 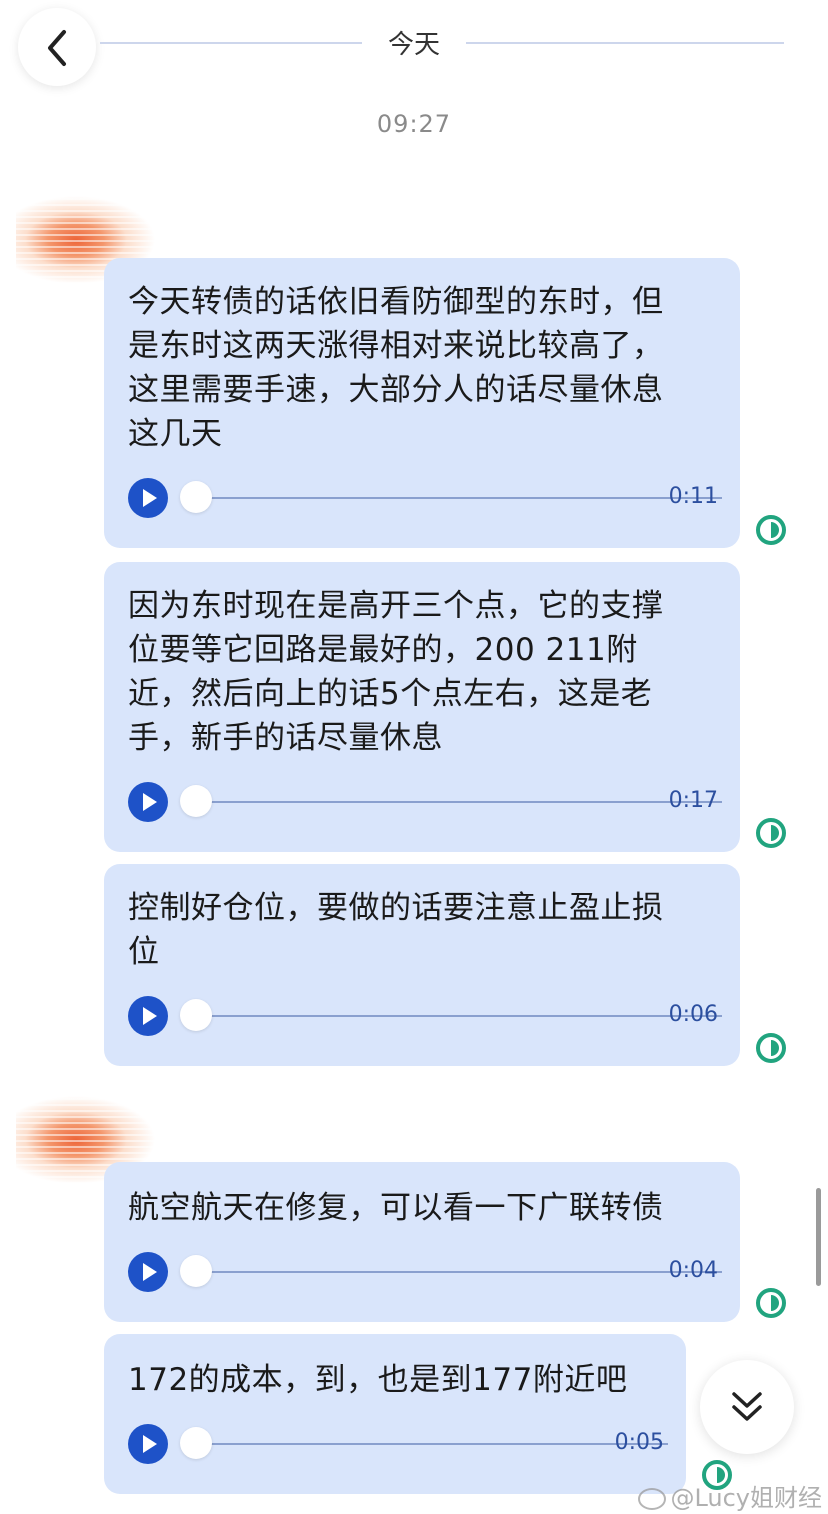 I want to click on back-button, so click(x=57, y=47).